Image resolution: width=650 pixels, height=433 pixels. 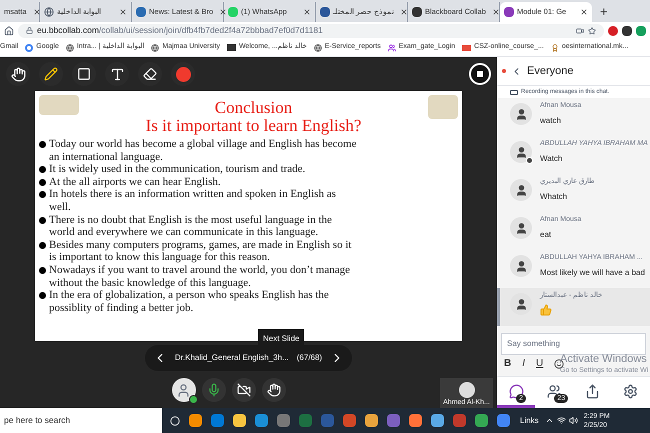 What do you see at coordinates (29, 30) in the screenshot?
I see `lock-icon` at bounding box center [29, 30].